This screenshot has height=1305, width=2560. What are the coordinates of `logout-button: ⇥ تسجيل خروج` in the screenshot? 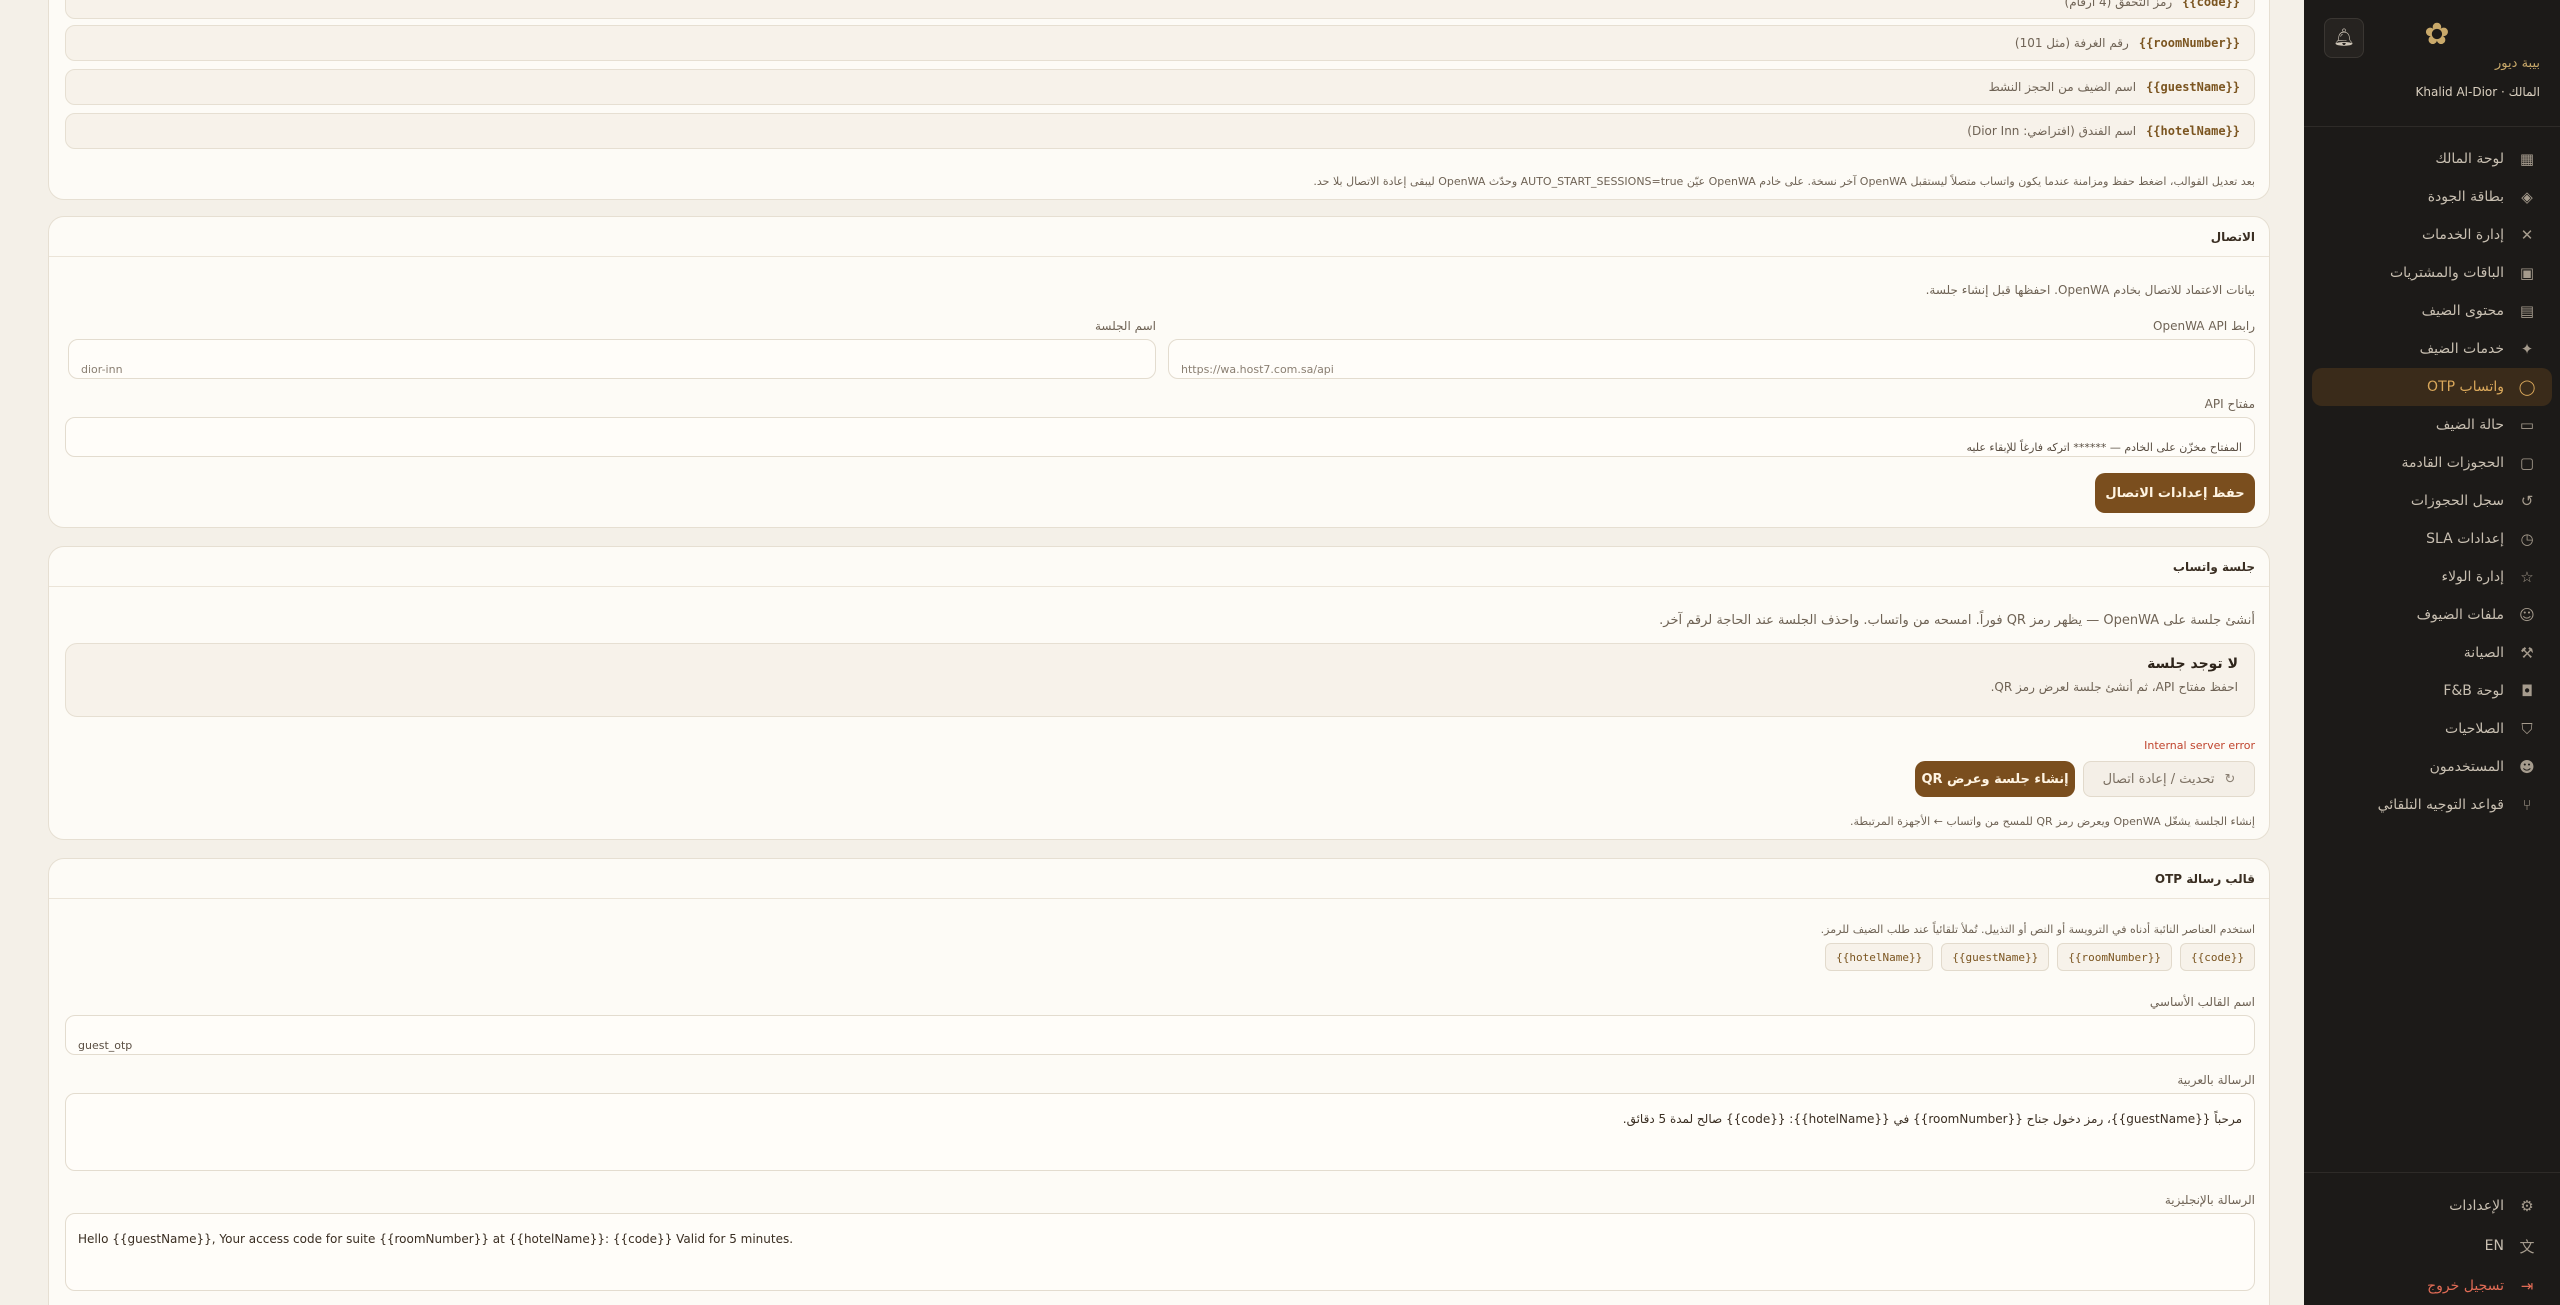 It's located at (2432, 1285).